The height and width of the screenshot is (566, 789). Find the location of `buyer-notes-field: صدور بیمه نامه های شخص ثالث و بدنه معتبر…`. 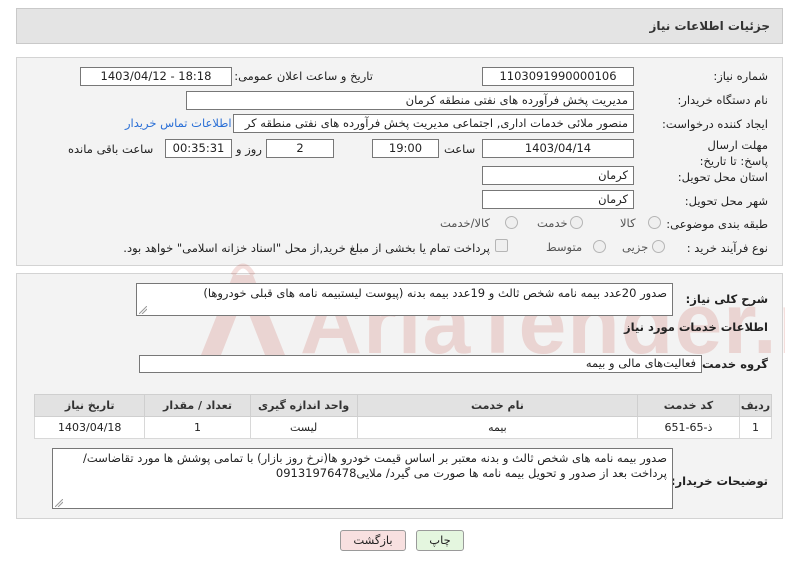

buyer-notes-field: صدور بیمه نامه های شخص ثالث و بدنه معتبر… is located at coordinates (362, 478).